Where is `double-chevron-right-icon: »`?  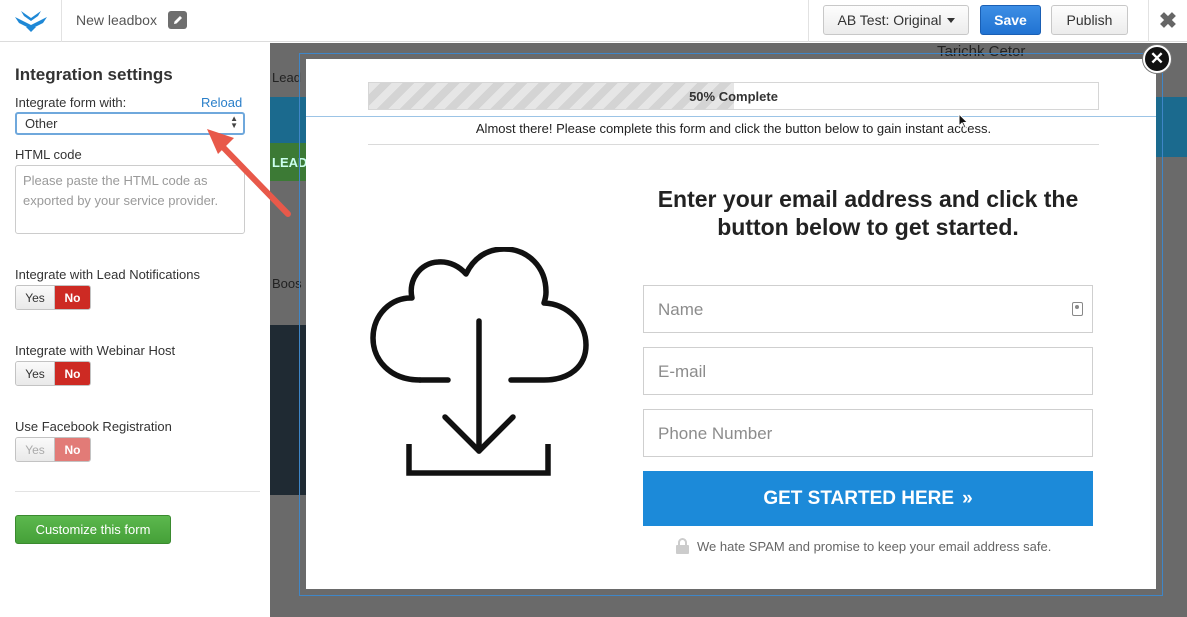
double-chevron-right-icon: » is located at coordinates (967, 498).